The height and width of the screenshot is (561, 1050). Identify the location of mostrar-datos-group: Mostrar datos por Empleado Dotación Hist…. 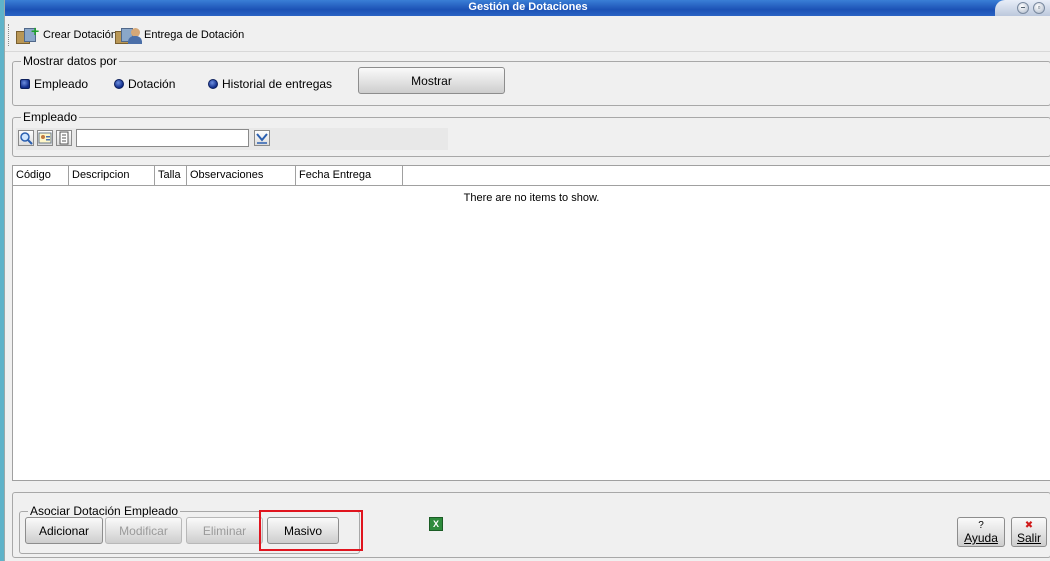
(531, 80).